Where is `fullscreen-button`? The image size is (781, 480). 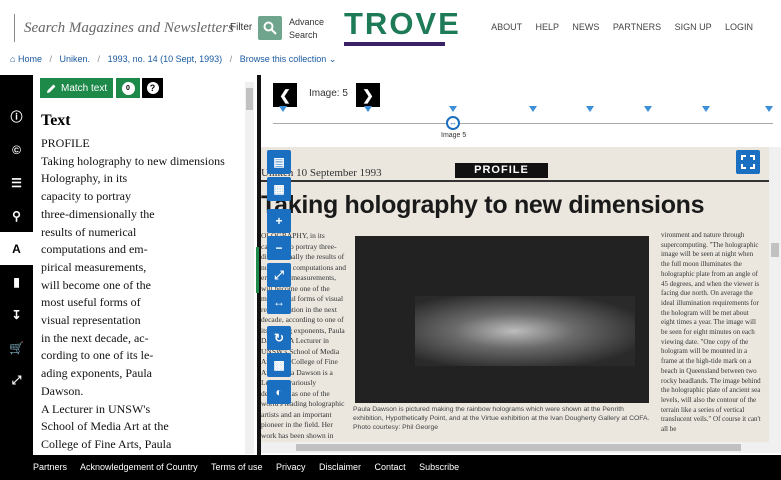
fullscreen-button is located at coordinates (748, 162).